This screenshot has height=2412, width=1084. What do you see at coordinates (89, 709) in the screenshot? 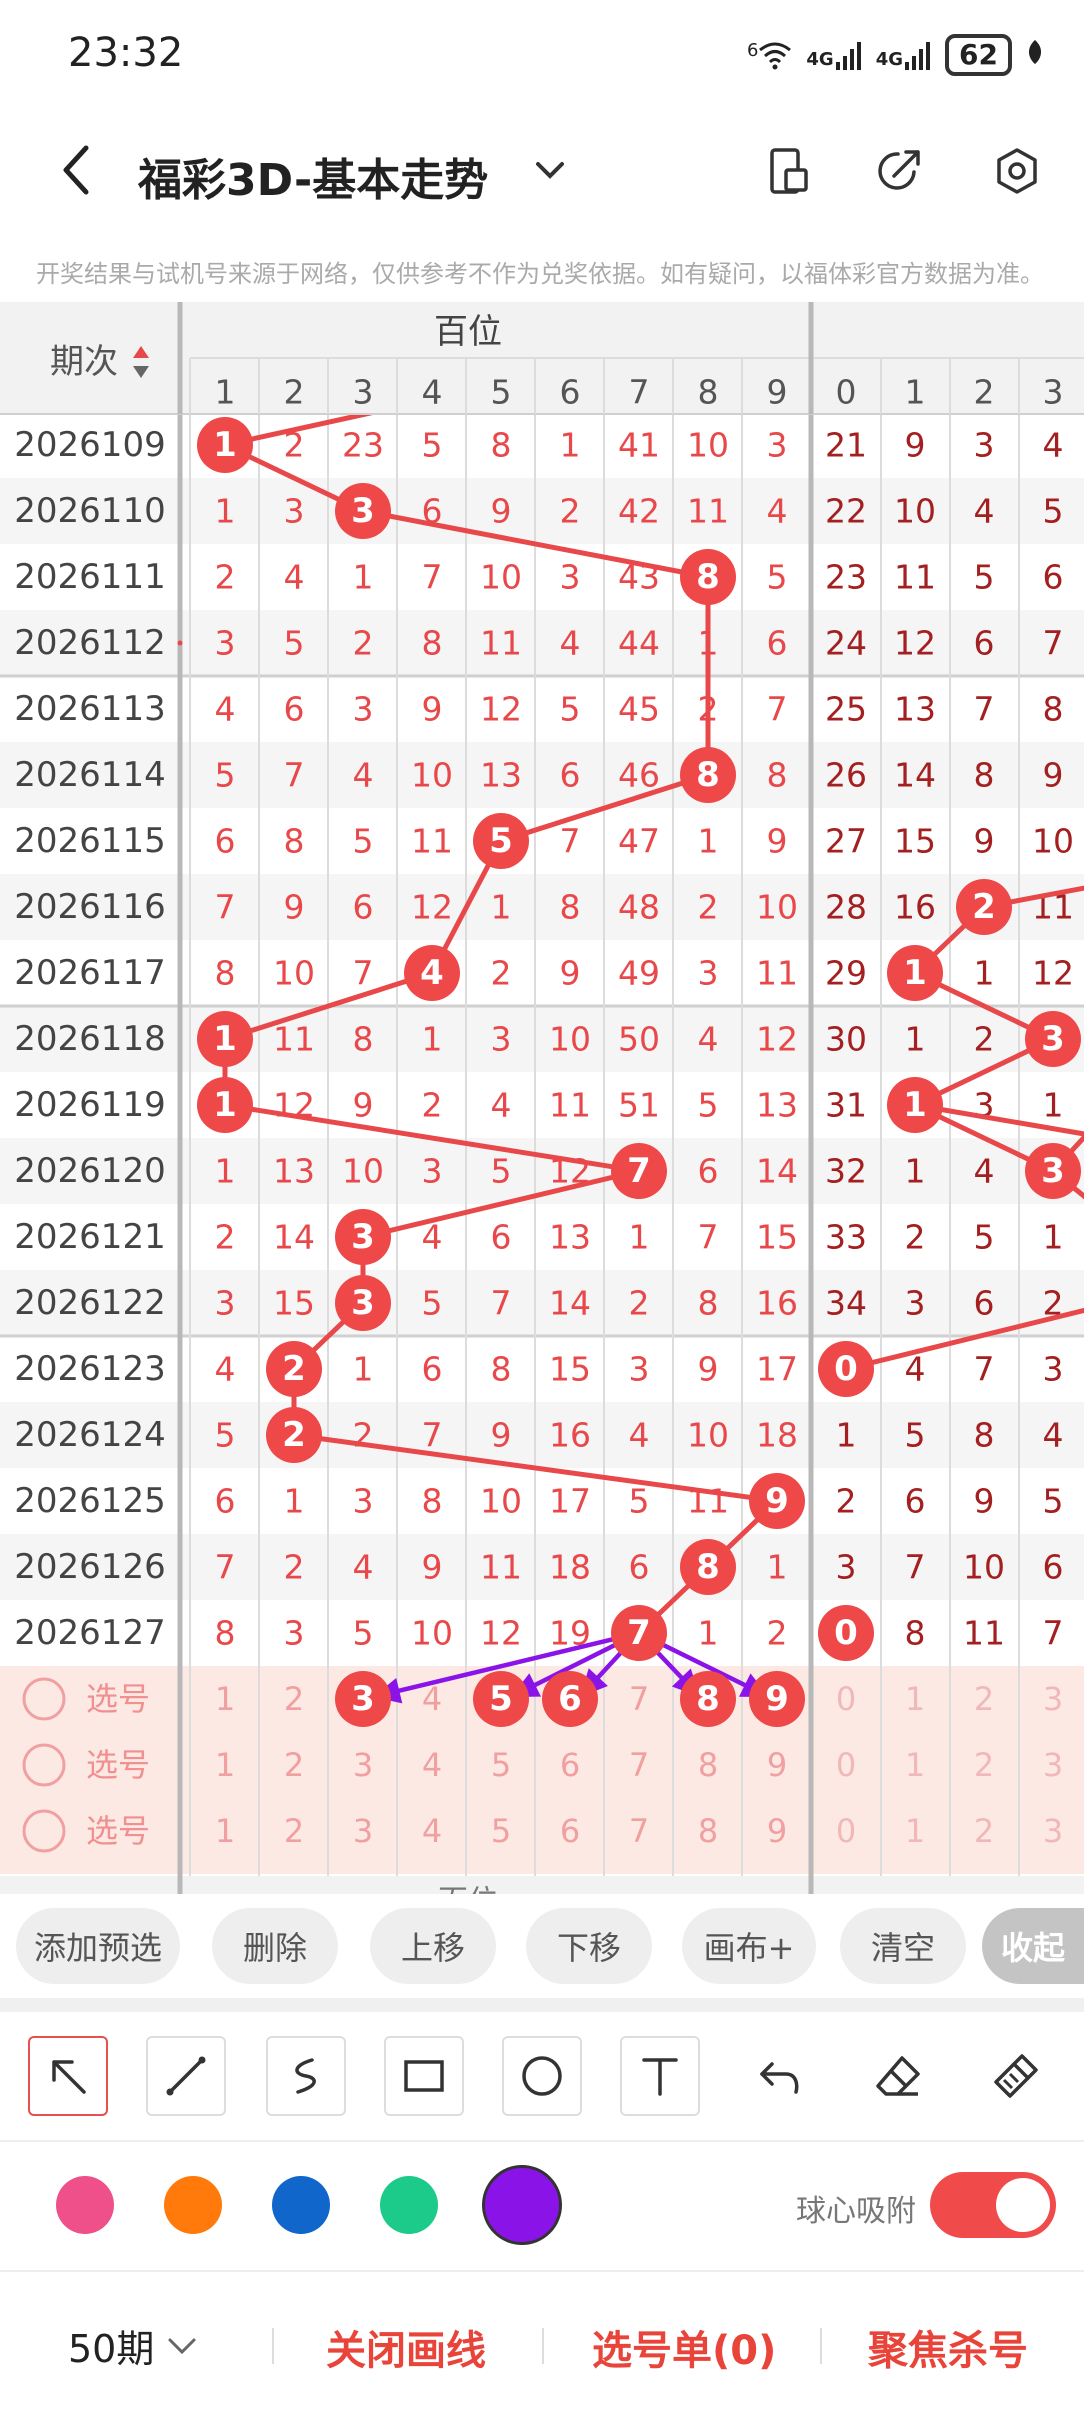
I see `period-cell: 2026113` at bounding box center [89, 709].